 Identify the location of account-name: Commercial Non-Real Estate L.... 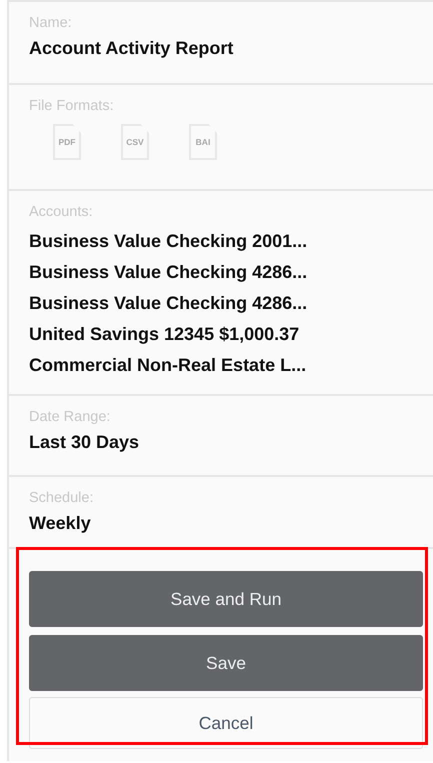
(167, 365).